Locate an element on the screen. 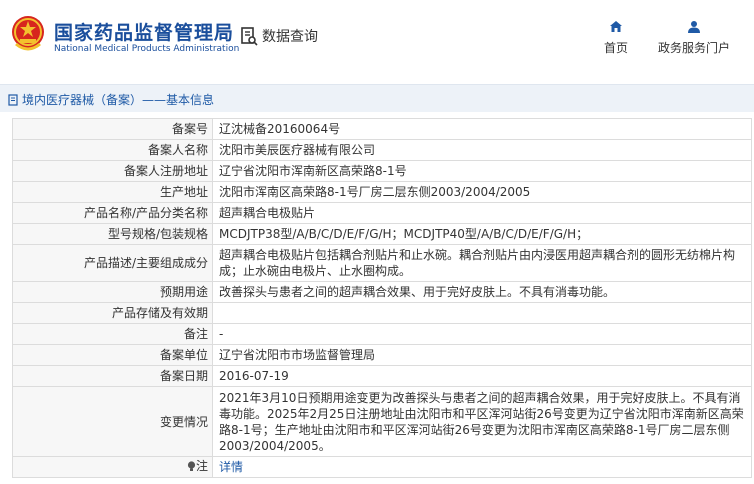  field-value: 沈阳市美辰医疗器械有限公司 is located at coordinates (482, 150).